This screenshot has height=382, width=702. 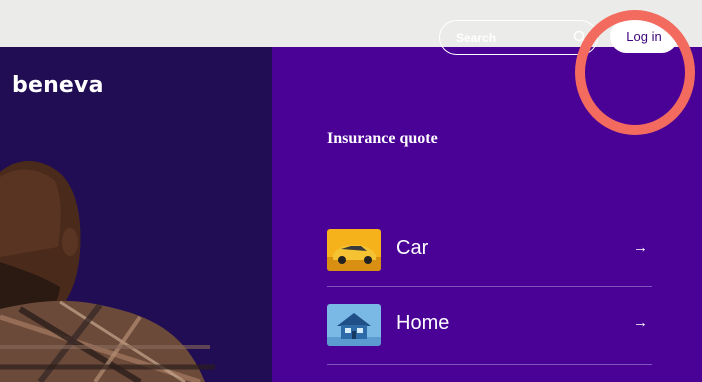 What do you see at coordinates (58, 85) in the screenshot?
I see `beneva-logo: beneva` at bounding box center [58, 85].